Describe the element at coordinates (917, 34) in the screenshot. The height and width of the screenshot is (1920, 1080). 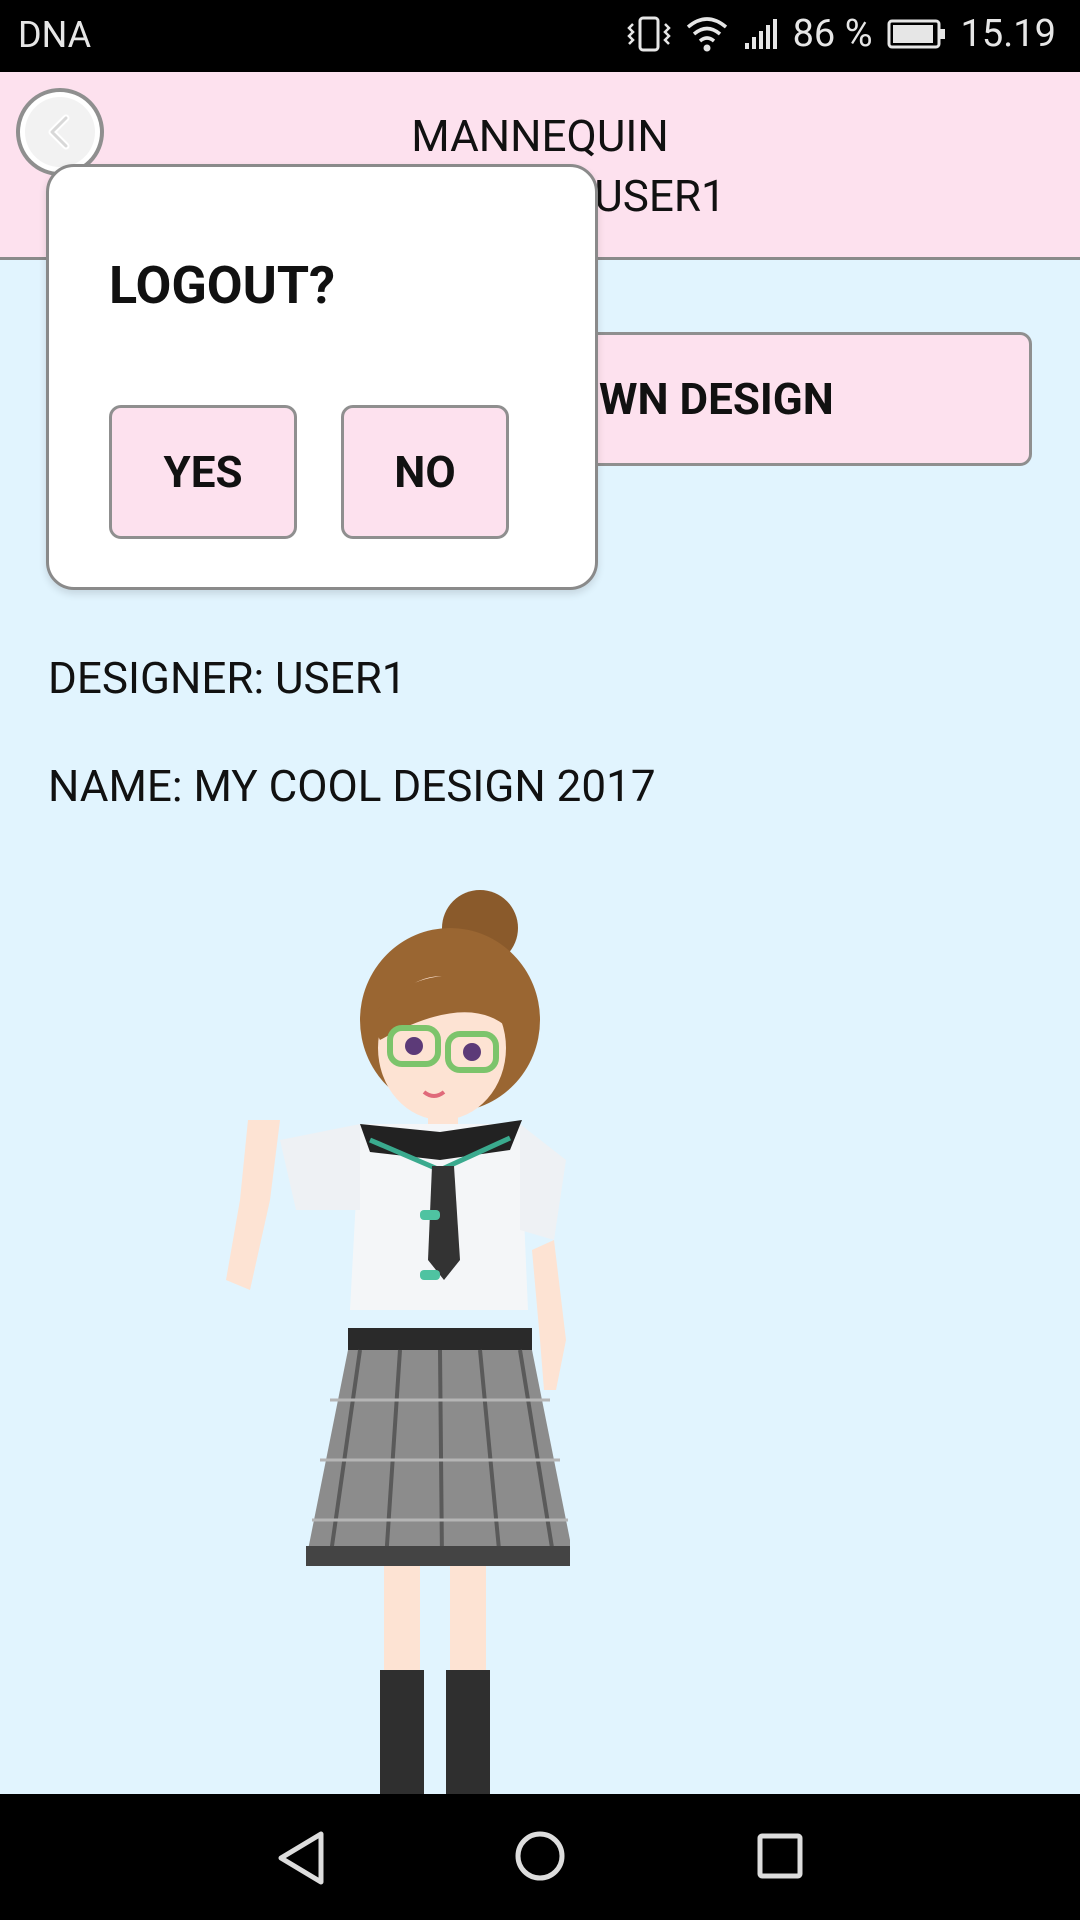
I see `battery-icon` at that location.